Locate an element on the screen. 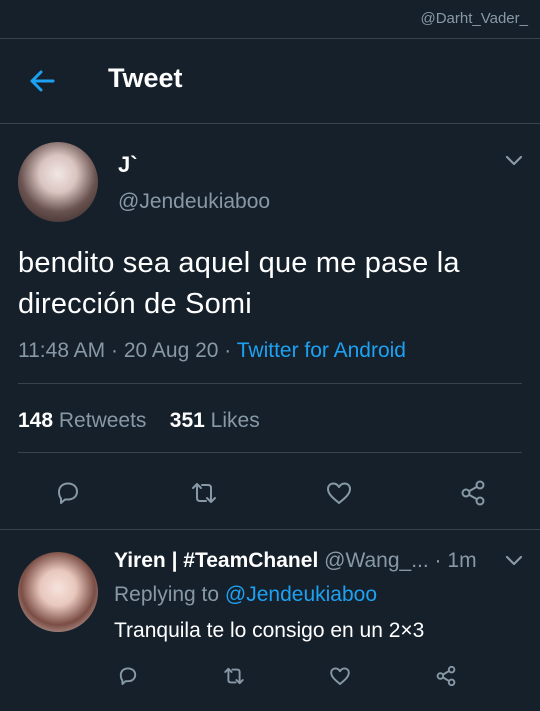  reply-display-name: Yiren | #TeamChanel is located at coordinates (216, 560).